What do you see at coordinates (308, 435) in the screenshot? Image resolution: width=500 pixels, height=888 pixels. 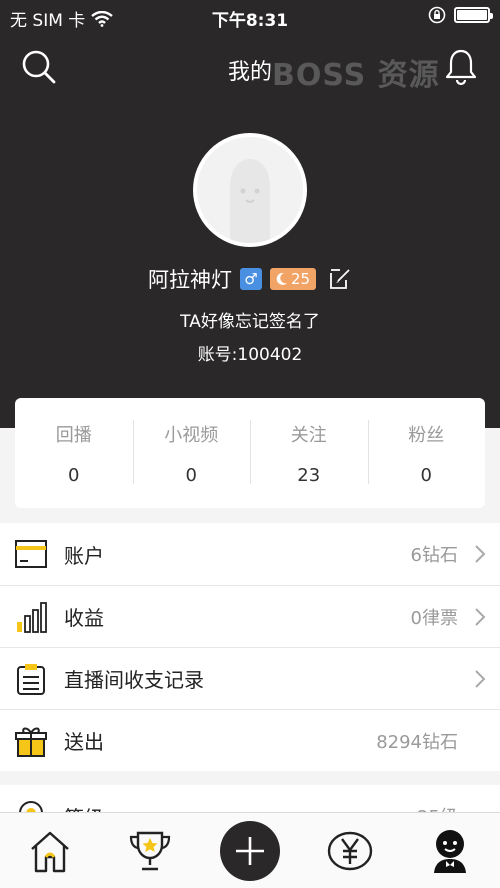 I see `stat-label: 关注` at bounding box center [308, 435].